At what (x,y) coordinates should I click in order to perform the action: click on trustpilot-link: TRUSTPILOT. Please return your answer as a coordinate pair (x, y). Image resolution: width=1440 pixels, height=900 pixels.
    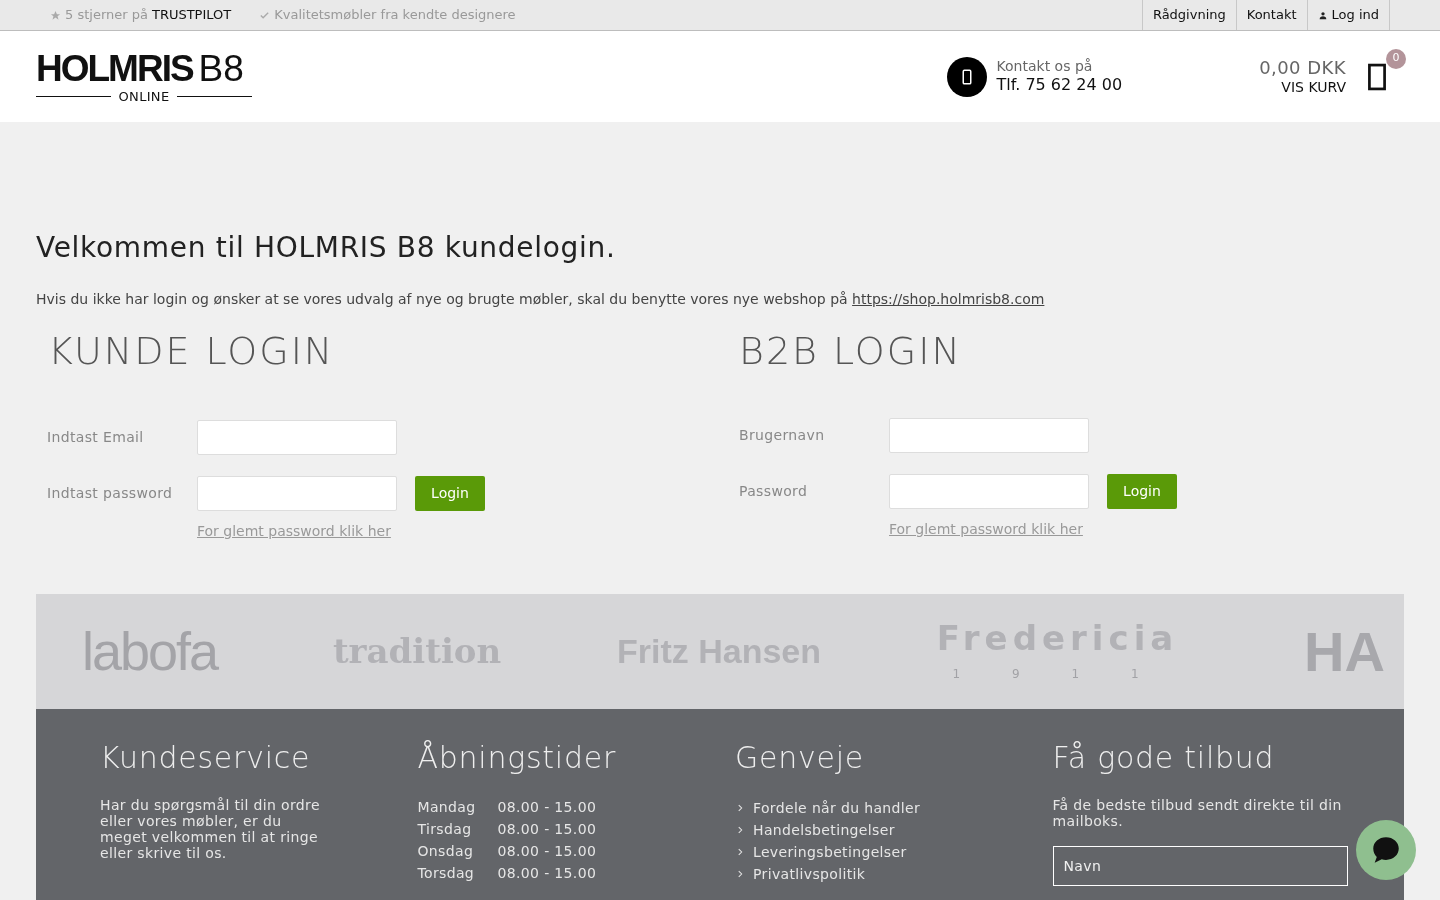
    Looking at the image, I should click on (191, 15).